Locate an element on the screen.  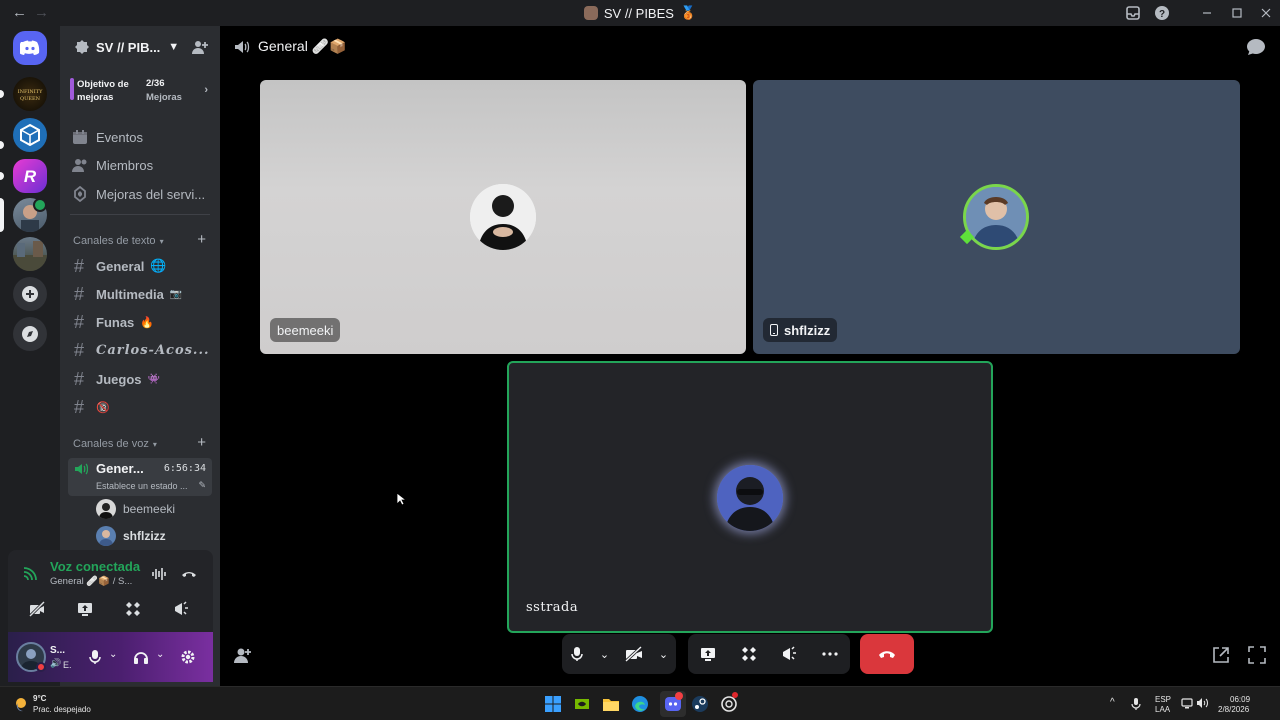
pop-out-icon is located at coordinates (1221, 655).